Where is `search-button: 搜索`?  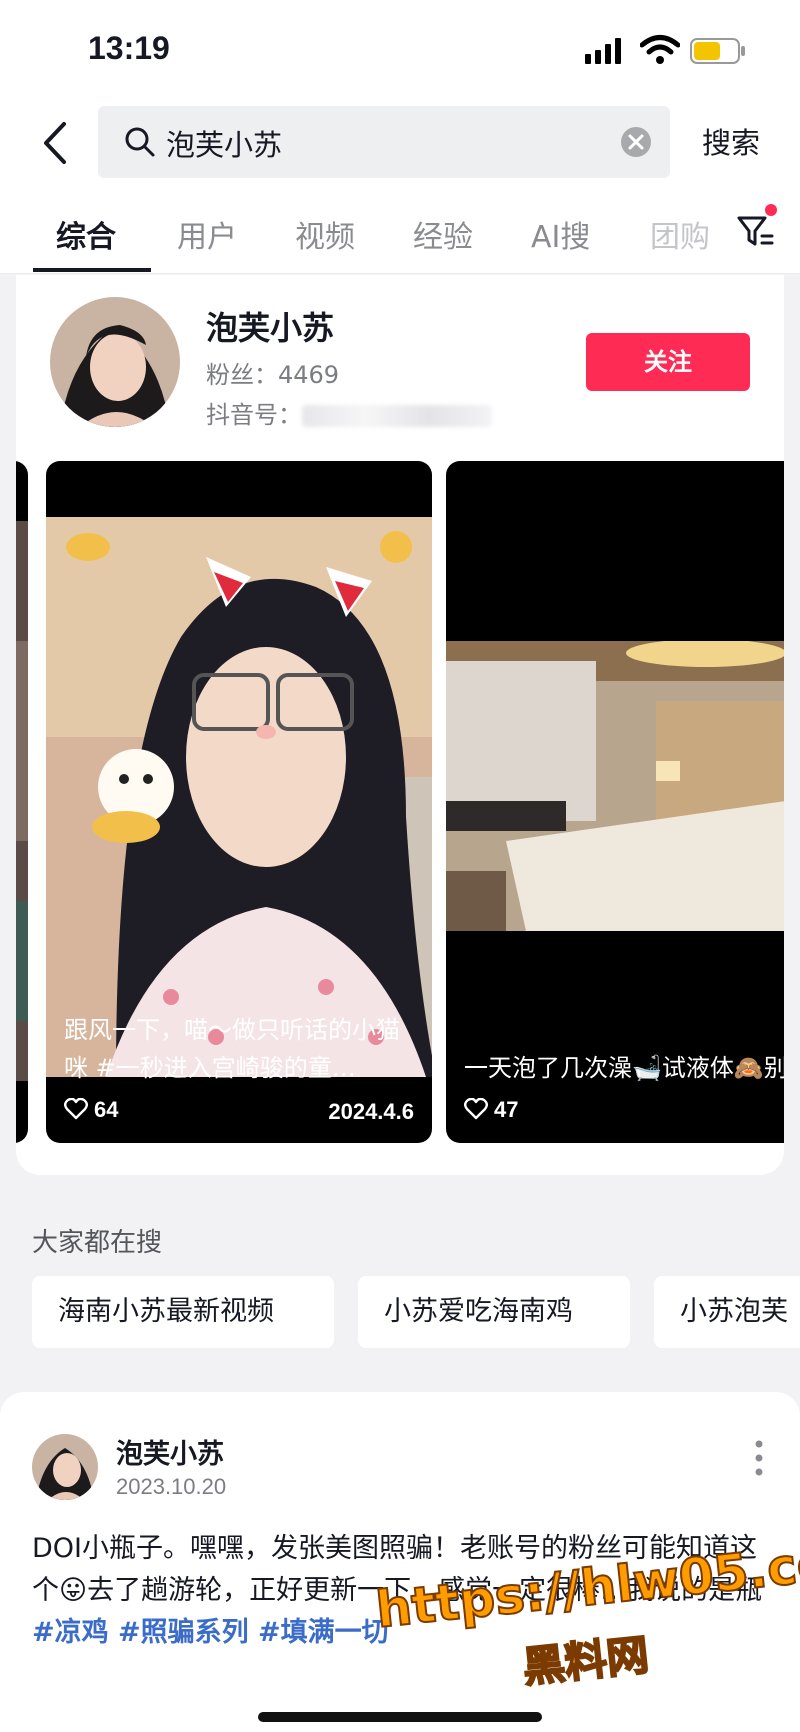
search-button: 搜索 is located at coordinates (731, 141).